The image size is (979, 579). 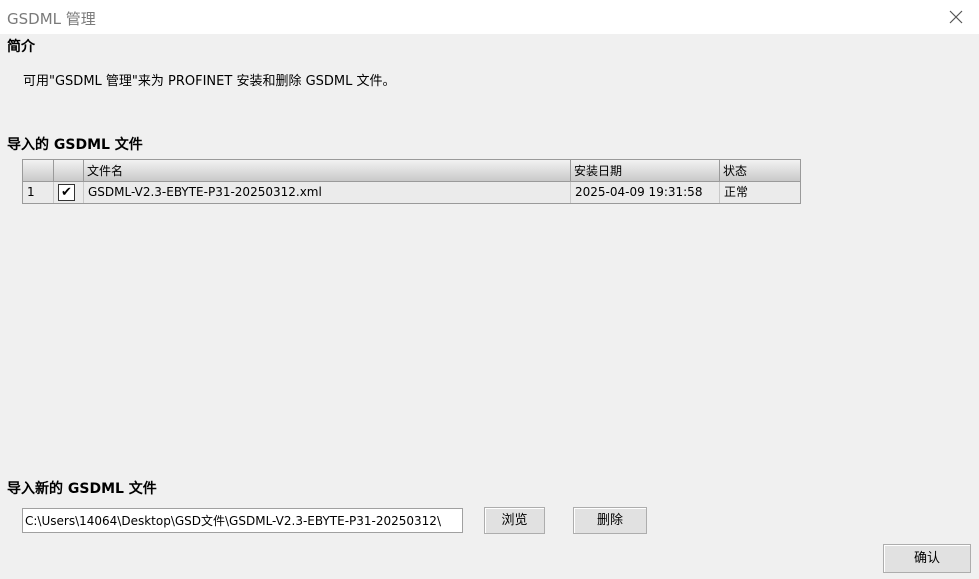 What do you see at coordinates (927, 558) in the screenshot?
I see `ok-button: 确认` at bounding box center [927, 558].